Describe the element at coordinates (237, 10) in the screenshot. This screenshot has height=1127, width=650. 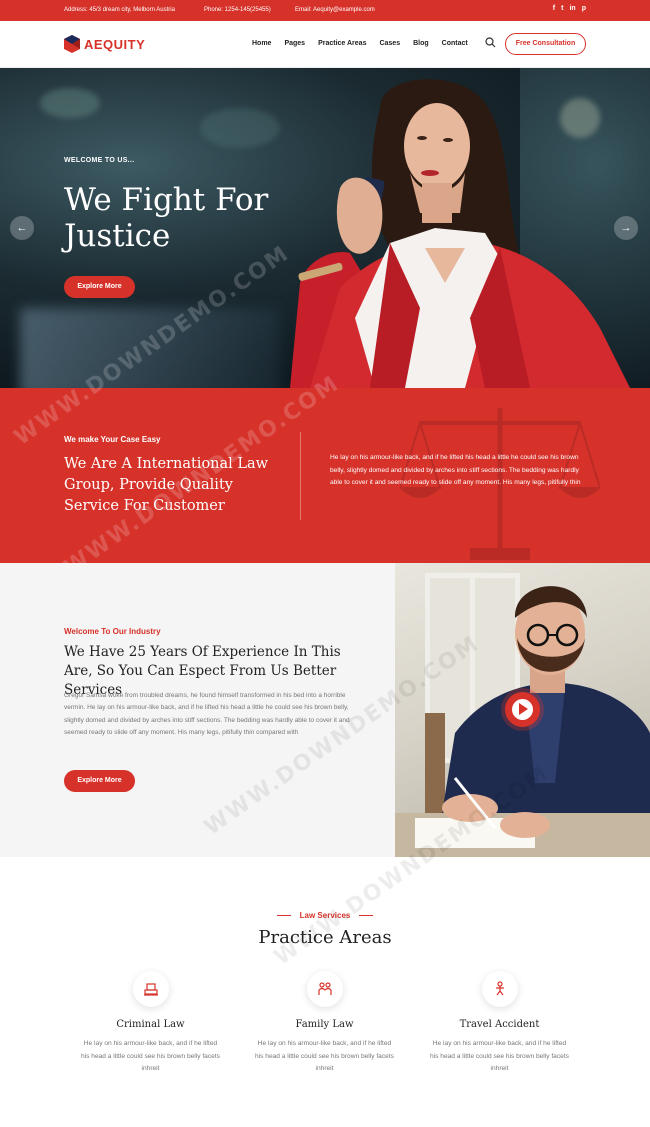
I see `phone-text: Phone: 1254-145(25455)` at that location.